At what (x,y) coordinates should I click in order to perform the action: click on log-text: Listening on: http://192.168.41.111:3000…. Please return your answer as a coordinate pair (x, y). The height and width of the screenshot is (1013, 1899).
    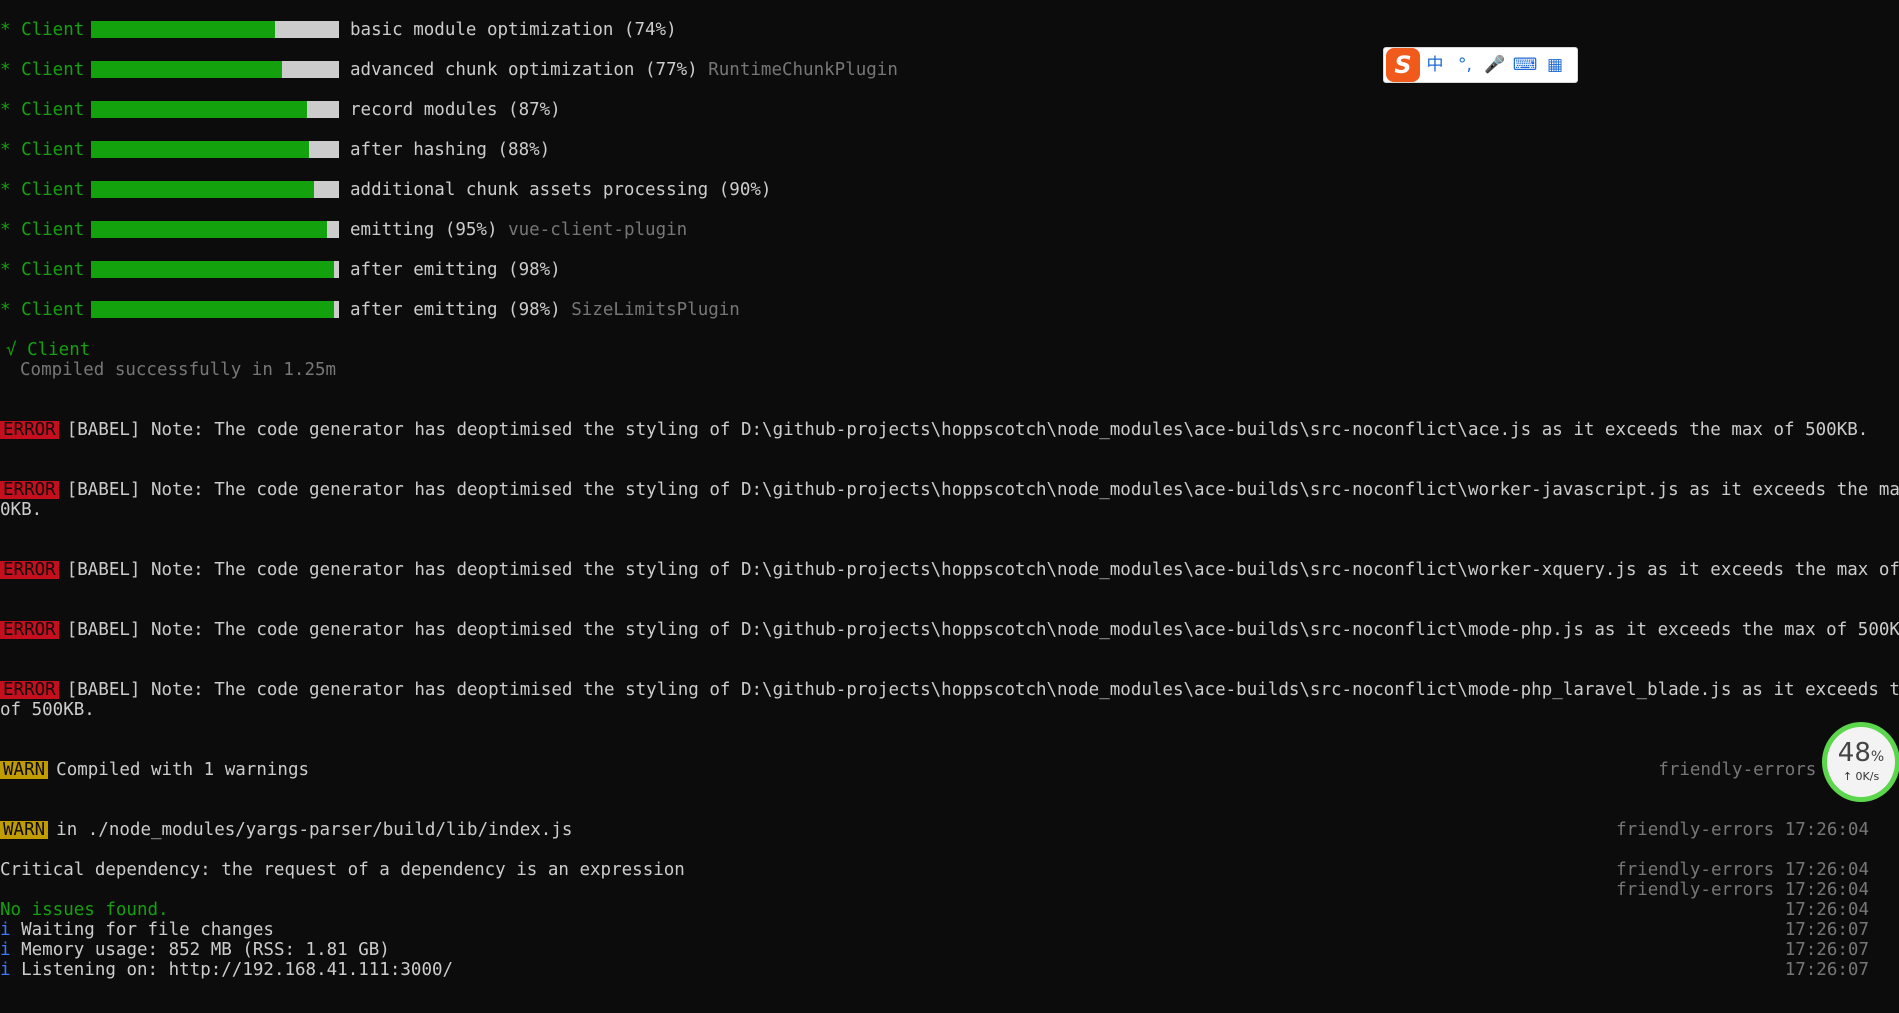
    Looking at the image, I should click on (232, 970).